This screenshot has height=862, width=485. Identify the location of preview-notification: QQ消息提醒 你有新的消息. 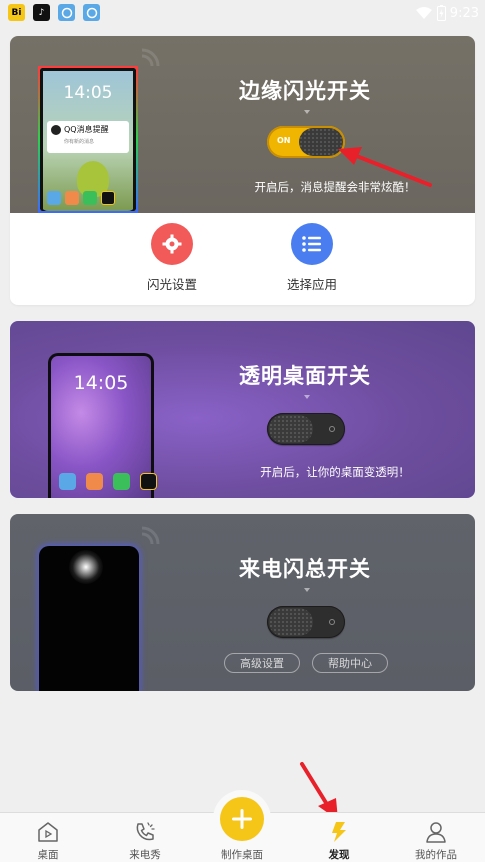
(88, 137).